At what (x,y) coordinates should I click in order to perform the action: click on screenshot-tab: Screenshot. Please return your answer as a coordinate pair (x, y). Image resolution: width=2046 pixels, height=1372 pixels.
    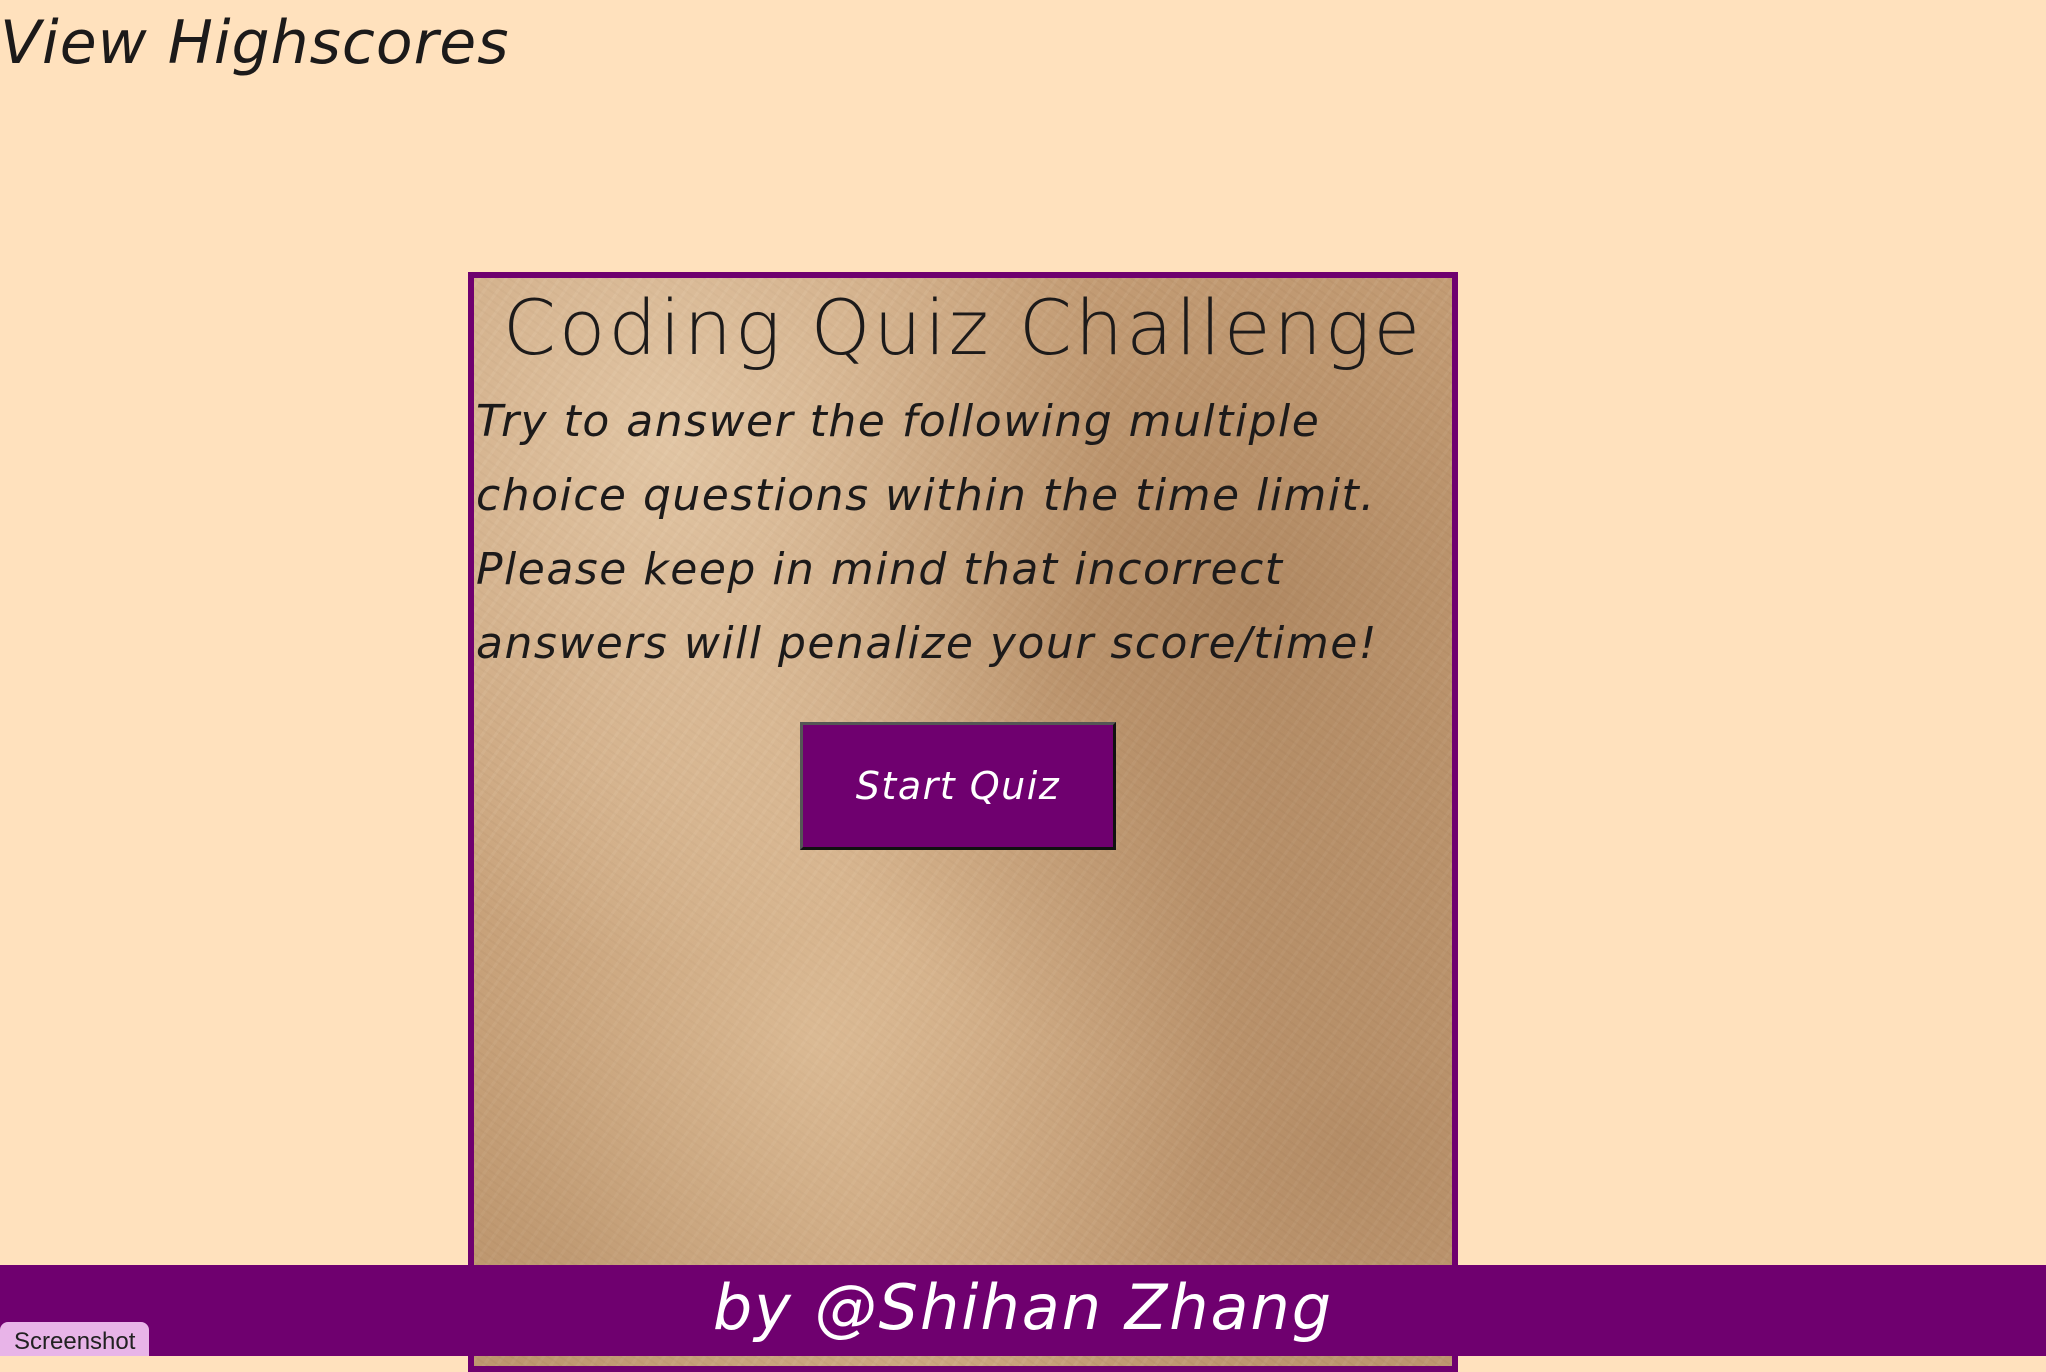
    Looking at the image, I should click on (75, 1339).